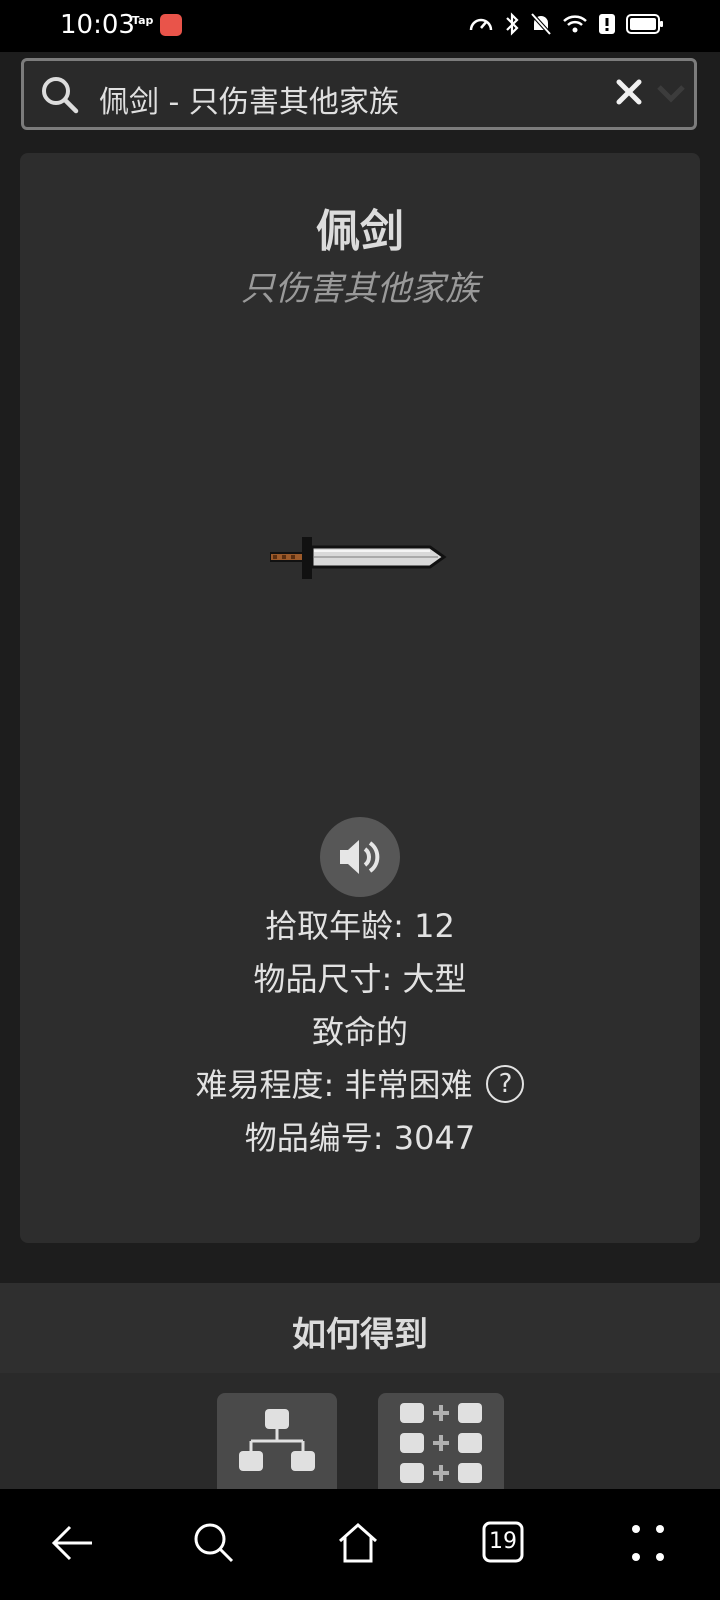  What do you see at coordinates (360, 1335) in the screenshot?
I see `how-to-get-title: 如何得到` at bounding box center [360, 1335].